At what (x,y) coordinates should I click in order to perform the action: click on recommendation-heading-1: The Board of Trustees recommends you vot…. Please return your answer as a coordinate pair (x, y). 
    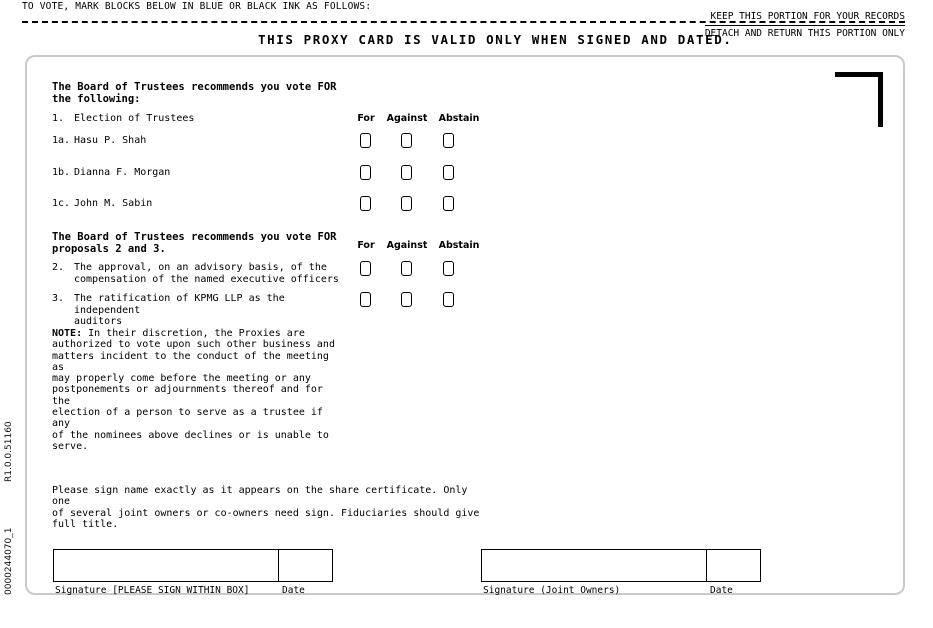
    Looking at the image, I should click on (194, 93).